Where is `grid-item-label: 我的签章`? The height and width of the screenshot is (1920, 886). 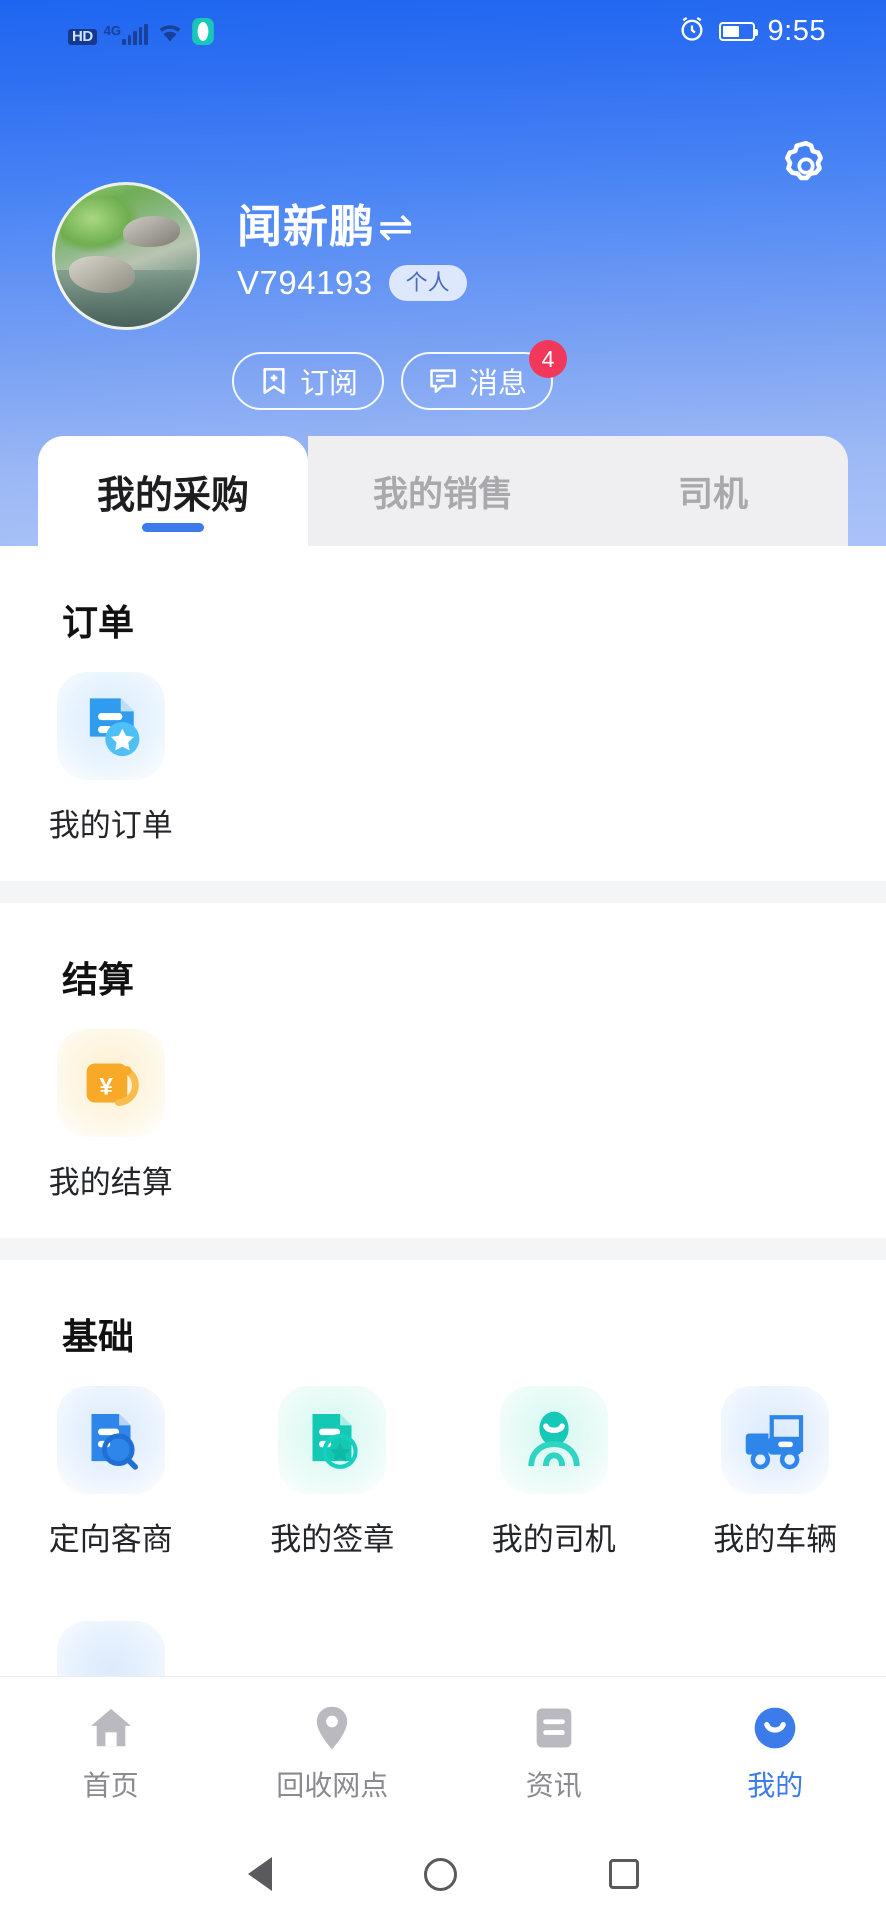
grid-item-label: 我的签章 is located at coordinates (332, 1539).